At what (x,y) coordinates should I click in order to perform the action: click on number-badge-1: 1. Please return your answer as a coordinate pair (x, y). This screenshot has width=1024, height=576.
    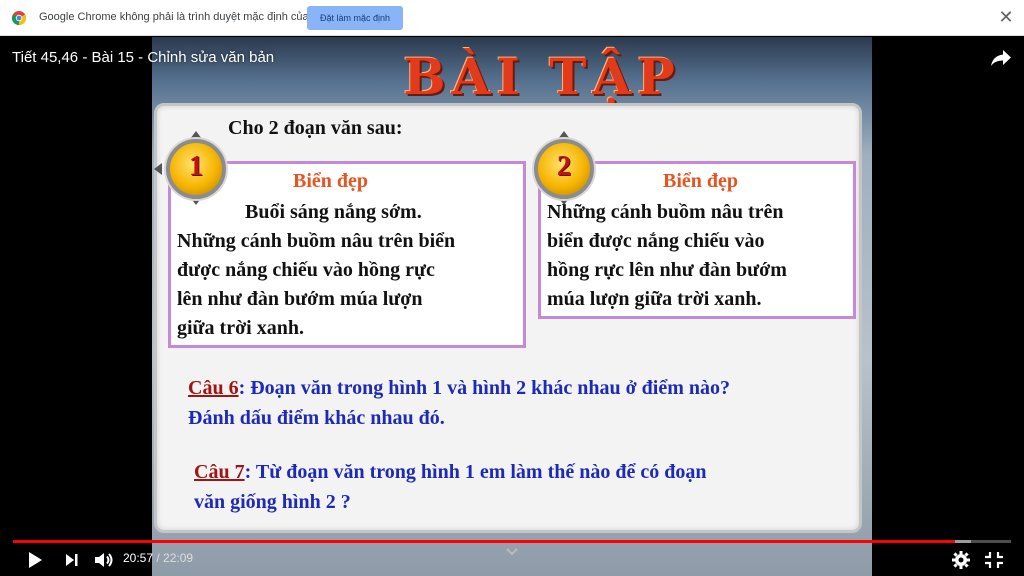
    Looking at the image, I should click on (196, 169).